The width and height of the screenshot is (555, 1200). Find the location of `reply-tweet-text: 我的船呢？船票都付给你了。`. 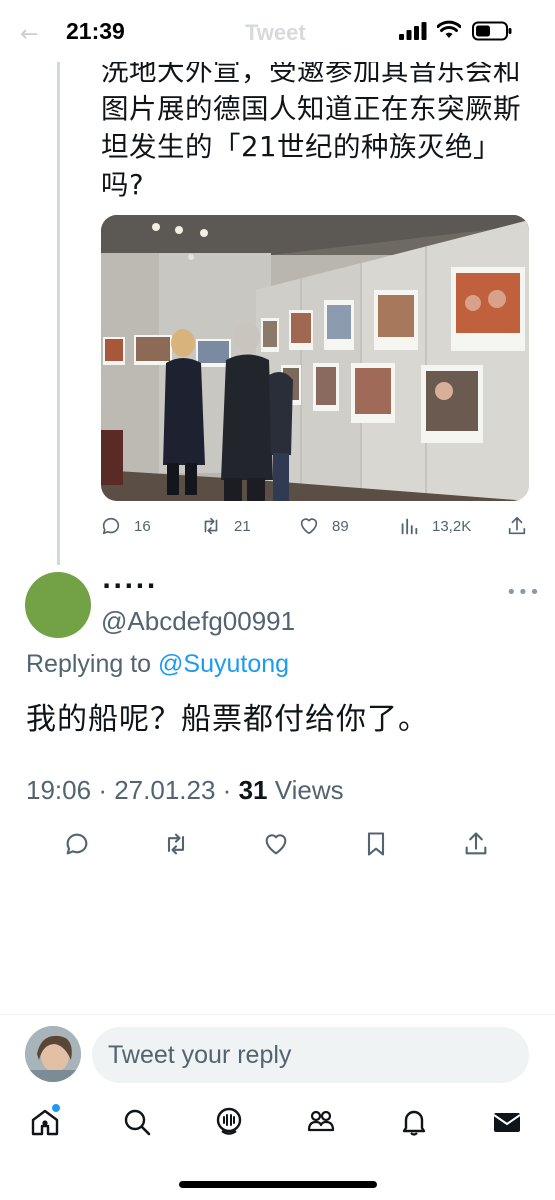

reply-tweet-text: 我的船呢？船票都付给你了。 is located at coordinates (227, 719).